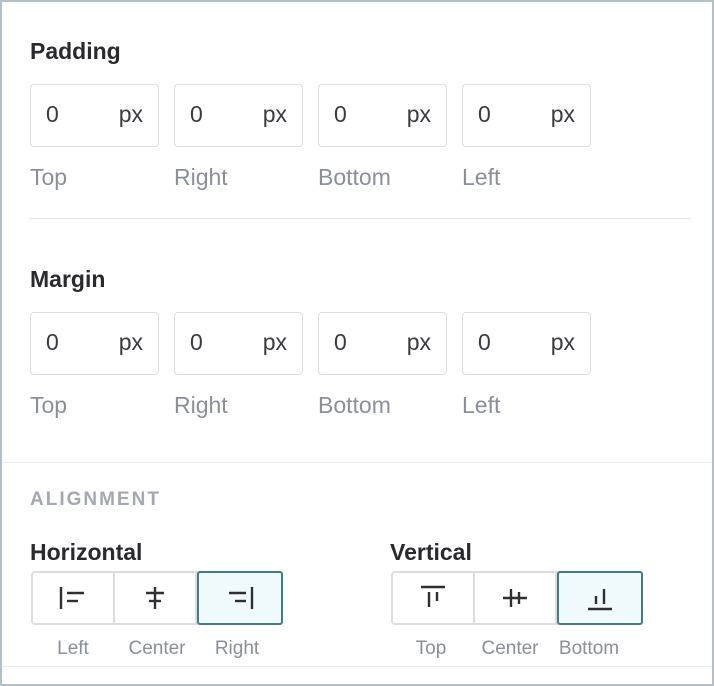  Describe the element at coordinates (354, 177) in the screenshot. I see `padding-bottom-label: Bottom` at that location.